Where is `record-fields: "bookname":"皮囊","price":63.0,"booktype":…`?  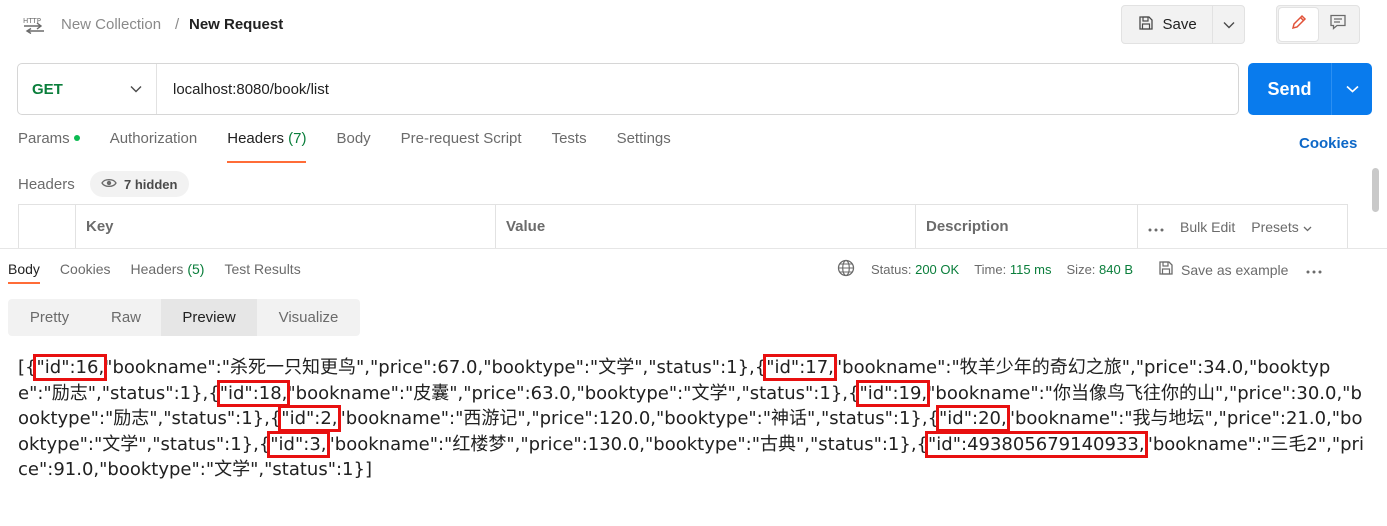 record-fields: "bookname":"皮囊","price":63.0,"booktype":… is located at coordinates (573, 393).